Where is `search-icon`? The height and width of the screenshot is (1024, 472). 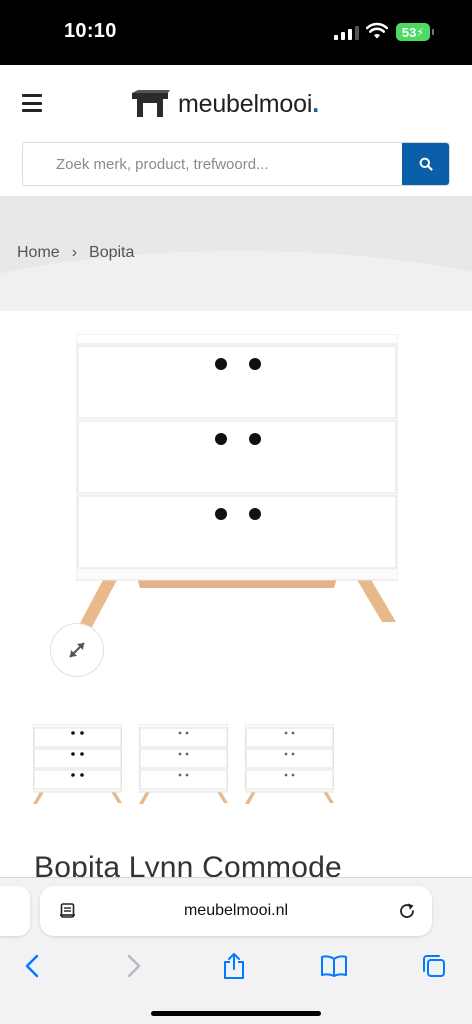 search-icon is located at coordinates (426, 164).